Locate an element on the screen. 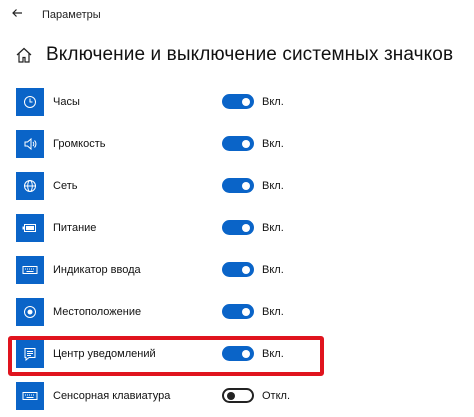 The height and width of the screenshot is (417, 474). highlight-frame is located at coordinates (166, 356).